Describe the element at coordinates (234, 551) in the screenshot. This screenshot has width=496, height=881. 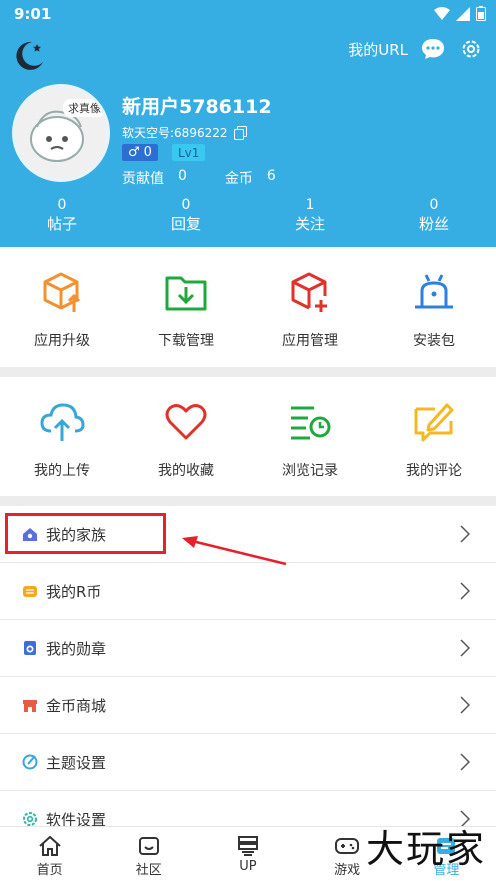
I see `annotation-arrow-icon` at that location.